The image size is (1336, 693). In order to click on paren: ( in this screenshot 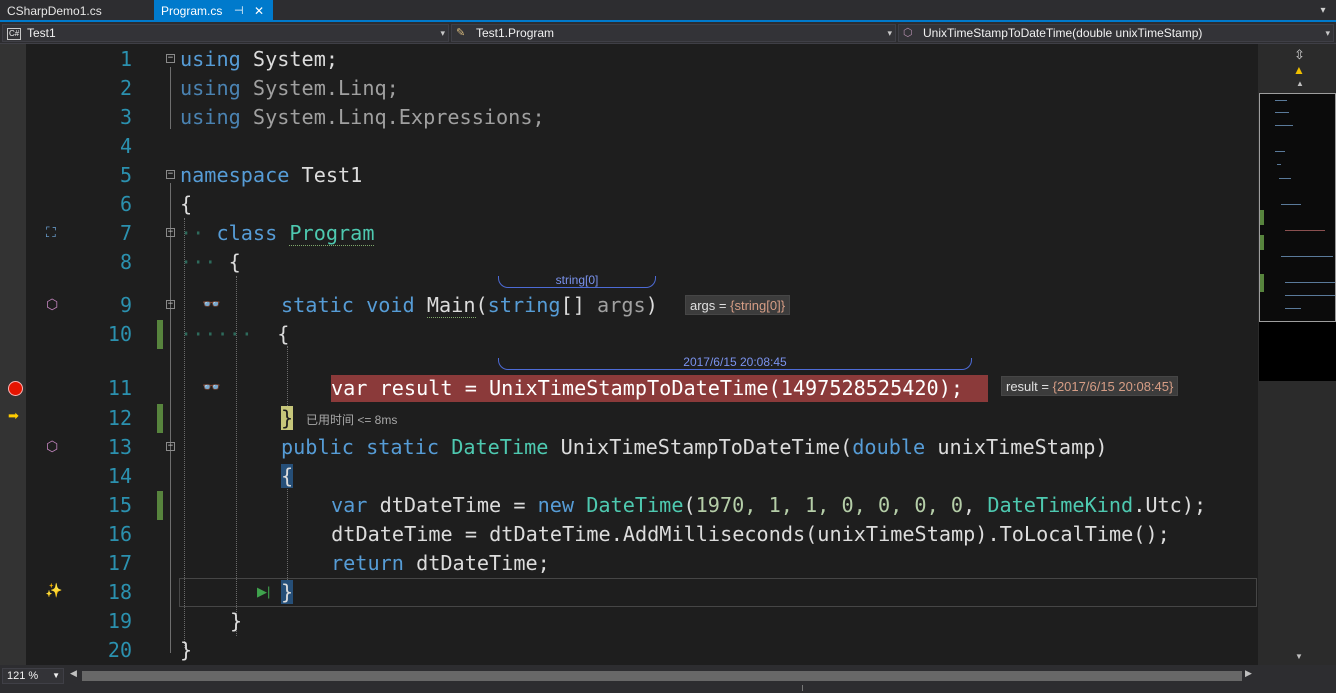, I will do `click(481, 305)`.